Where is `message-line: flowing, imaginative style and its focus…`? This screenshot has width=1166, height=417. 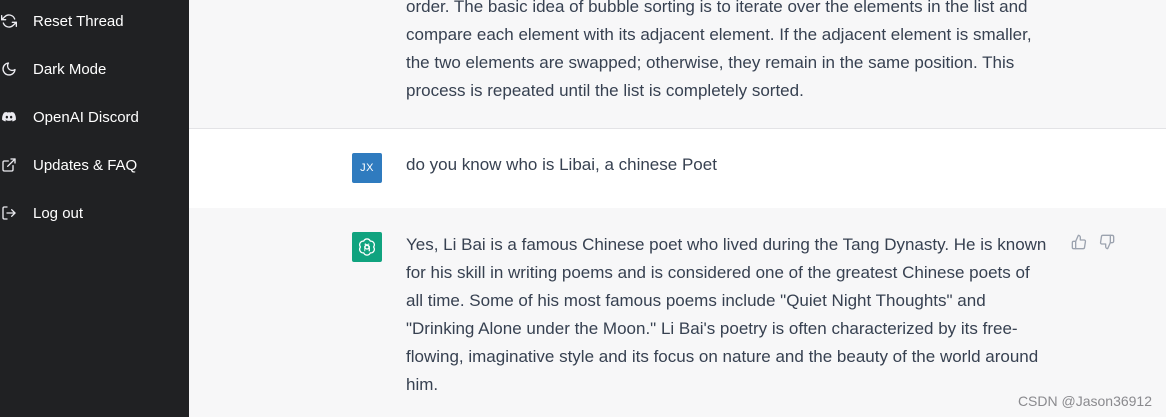 message-line: flowing, imaginative style and its focus… is located at coordinates (722, 356).